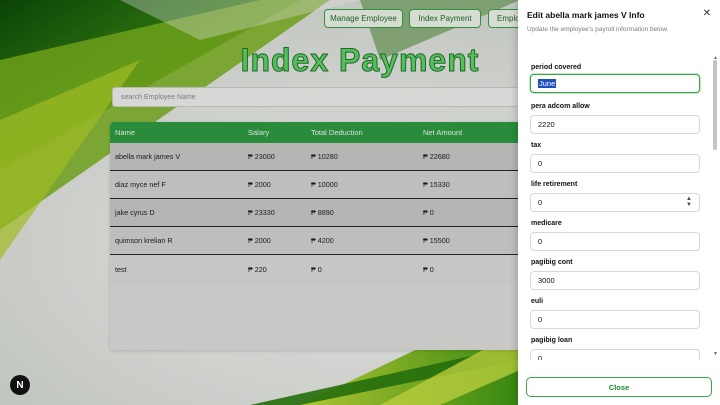 This screenshot has width=720, height=405. Describe the element at coordinates (615, 354) in the screenshot. I see `pagibig-loan-input: 0` at that location.